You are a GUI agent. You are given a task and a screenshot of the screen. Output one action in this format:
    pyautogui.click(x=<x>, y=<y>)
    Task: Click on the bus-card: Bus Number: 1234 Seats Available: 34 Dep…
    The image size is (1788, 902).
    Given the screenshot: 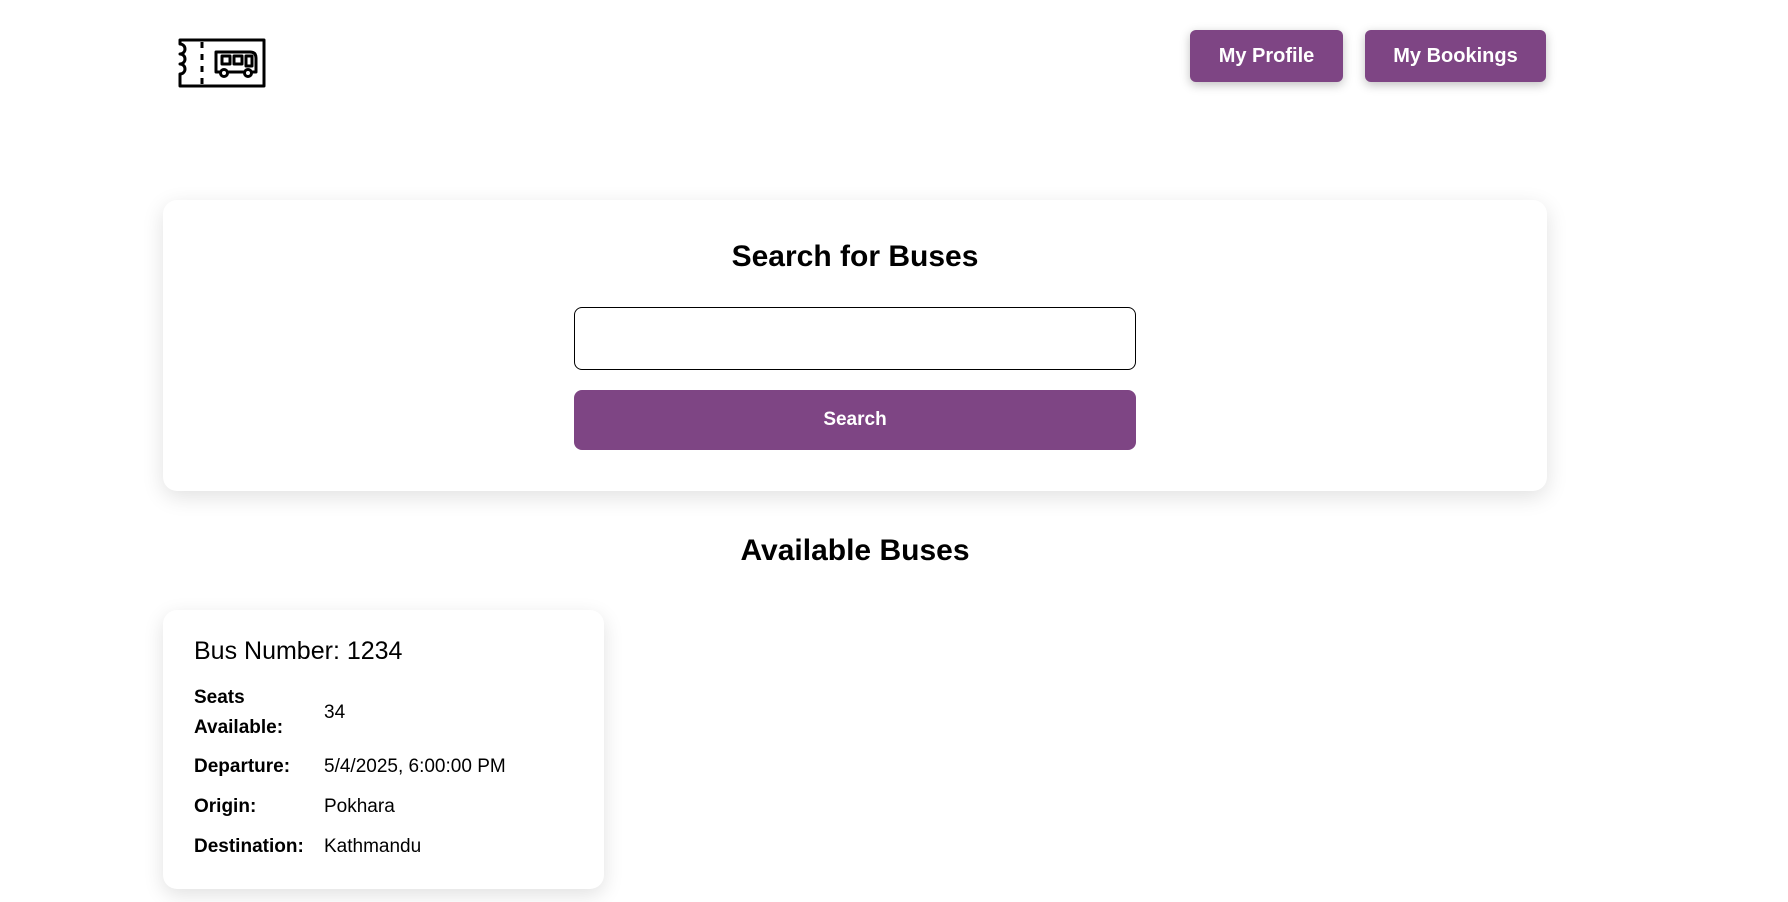 What is the action you would take?
    pyautogui.click(x=383, y=749)
    